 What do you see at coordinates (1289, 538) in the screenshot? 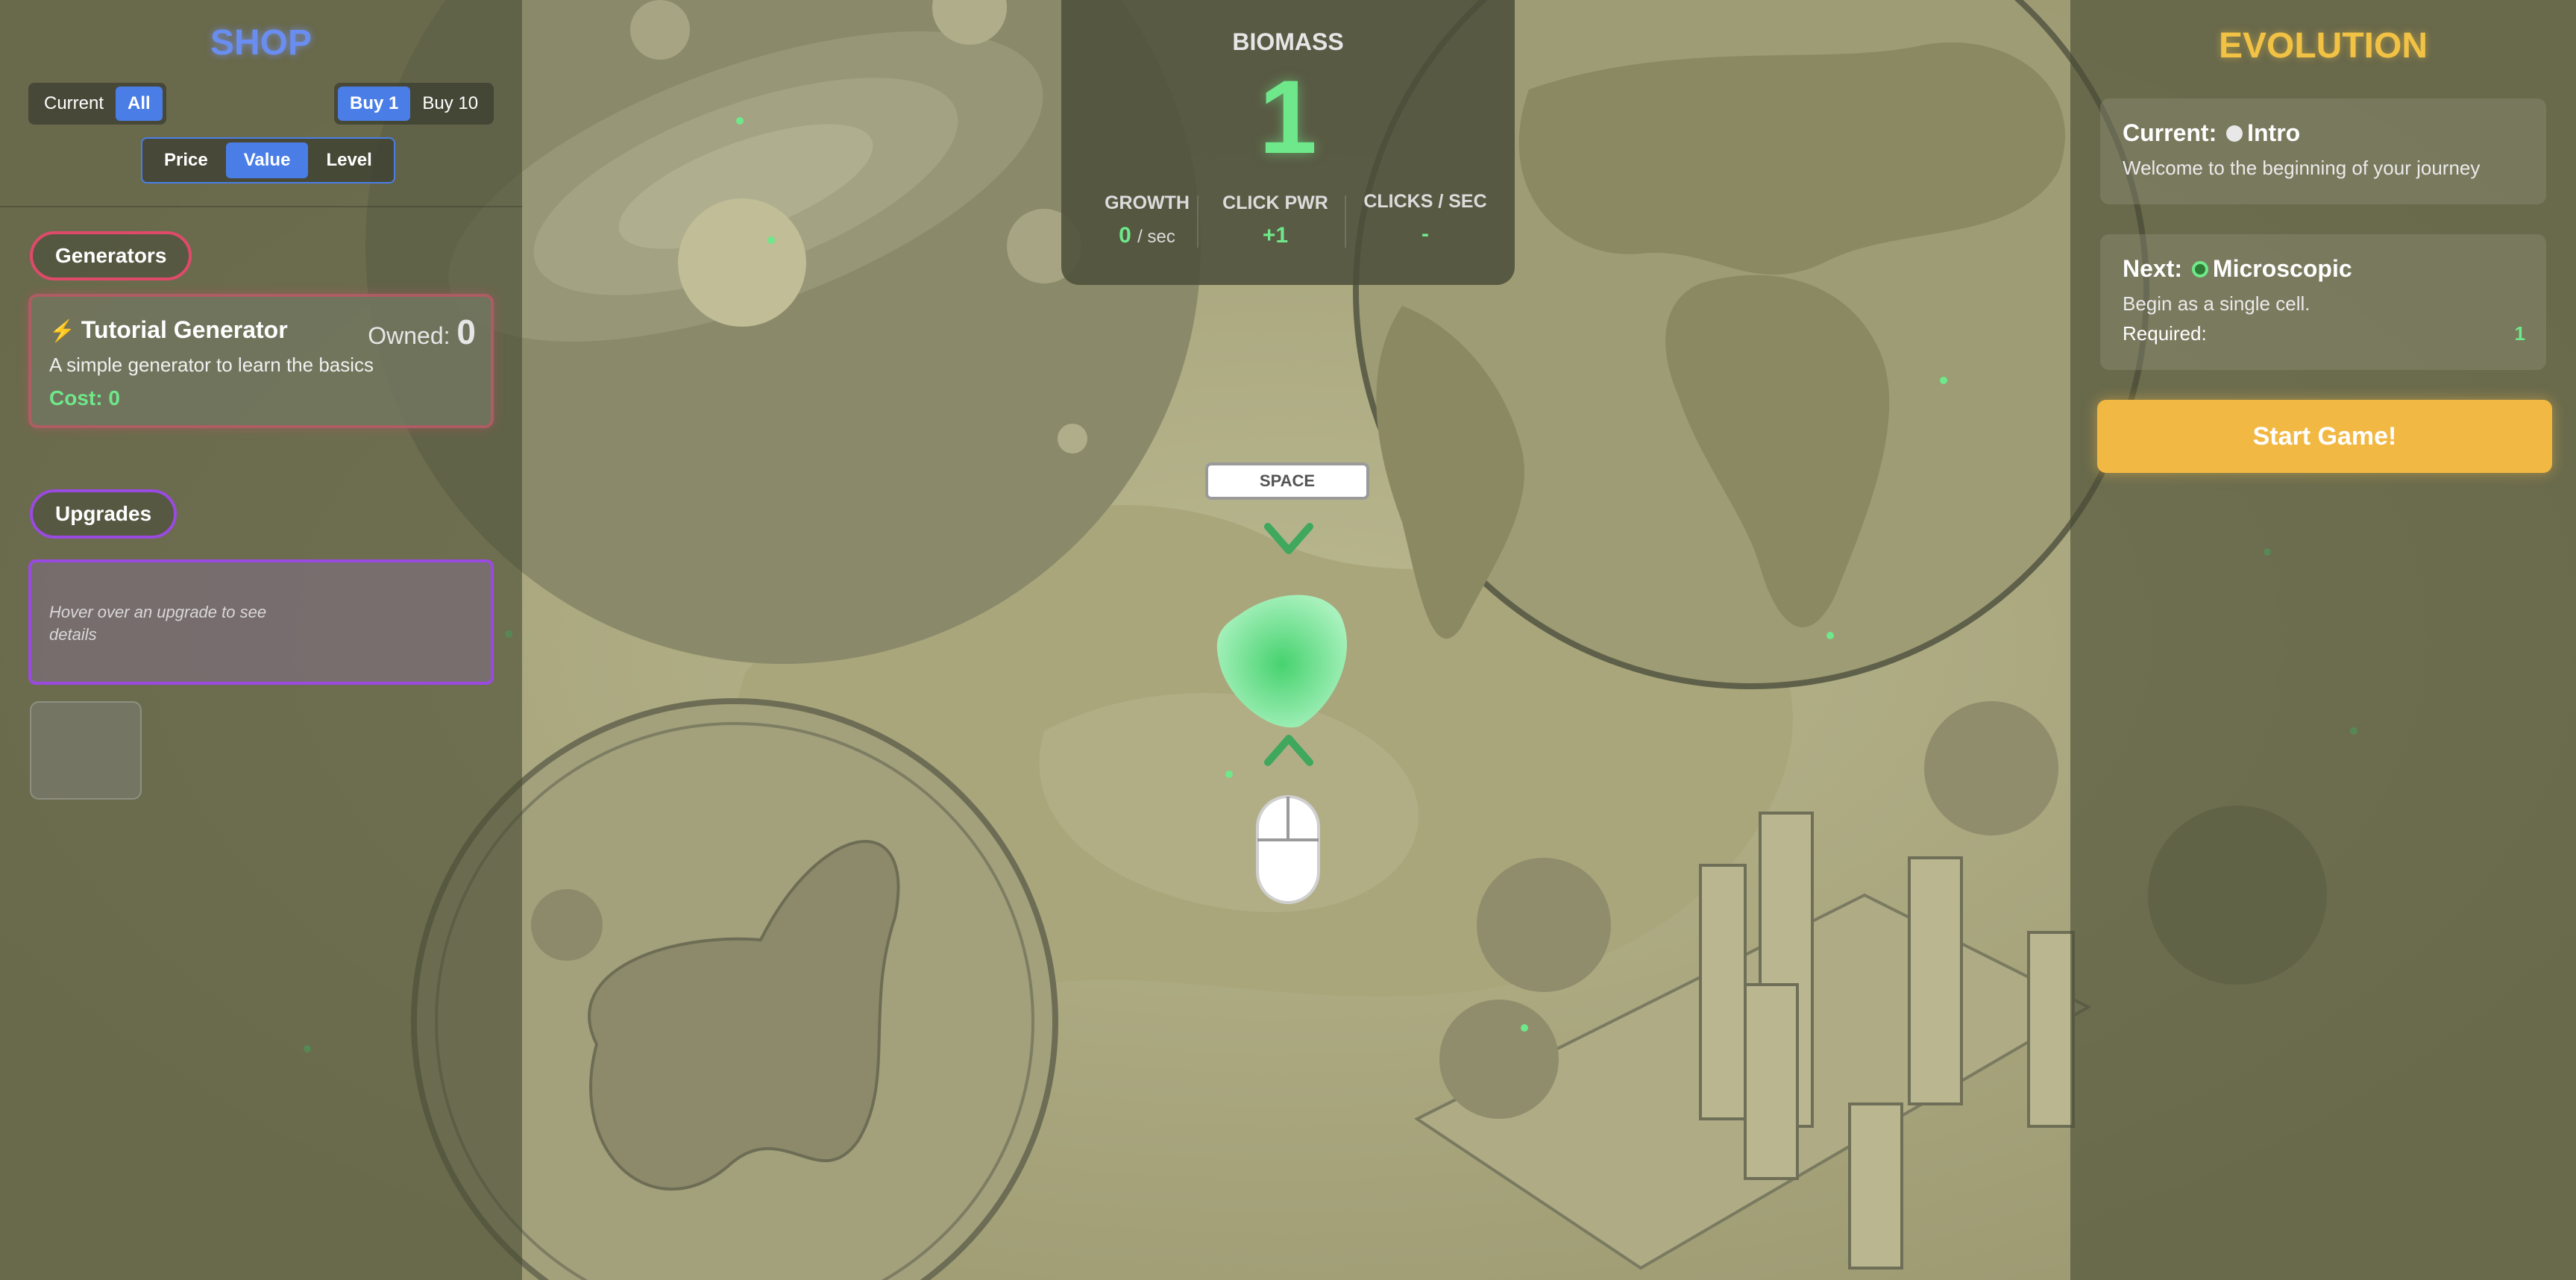
I see `chevron-down-icon` at bounding box center [1289, 538].